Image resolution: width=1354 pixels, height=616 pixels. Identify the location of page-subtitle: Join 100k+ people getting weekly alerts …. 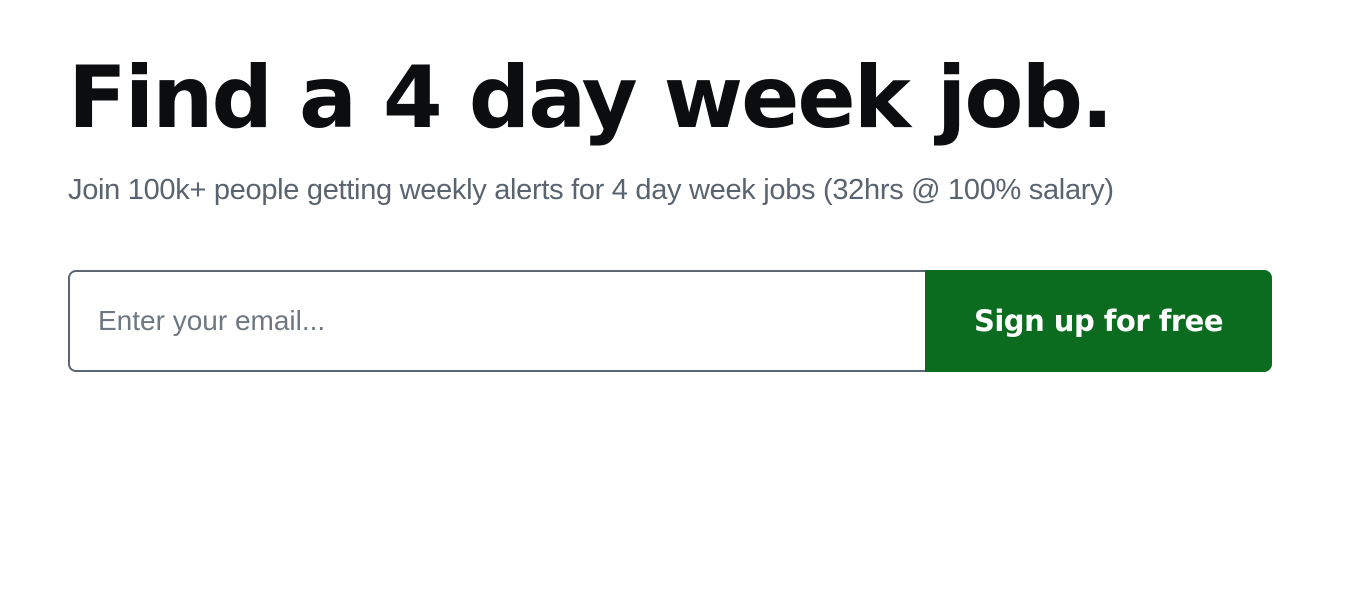
(591, 190).